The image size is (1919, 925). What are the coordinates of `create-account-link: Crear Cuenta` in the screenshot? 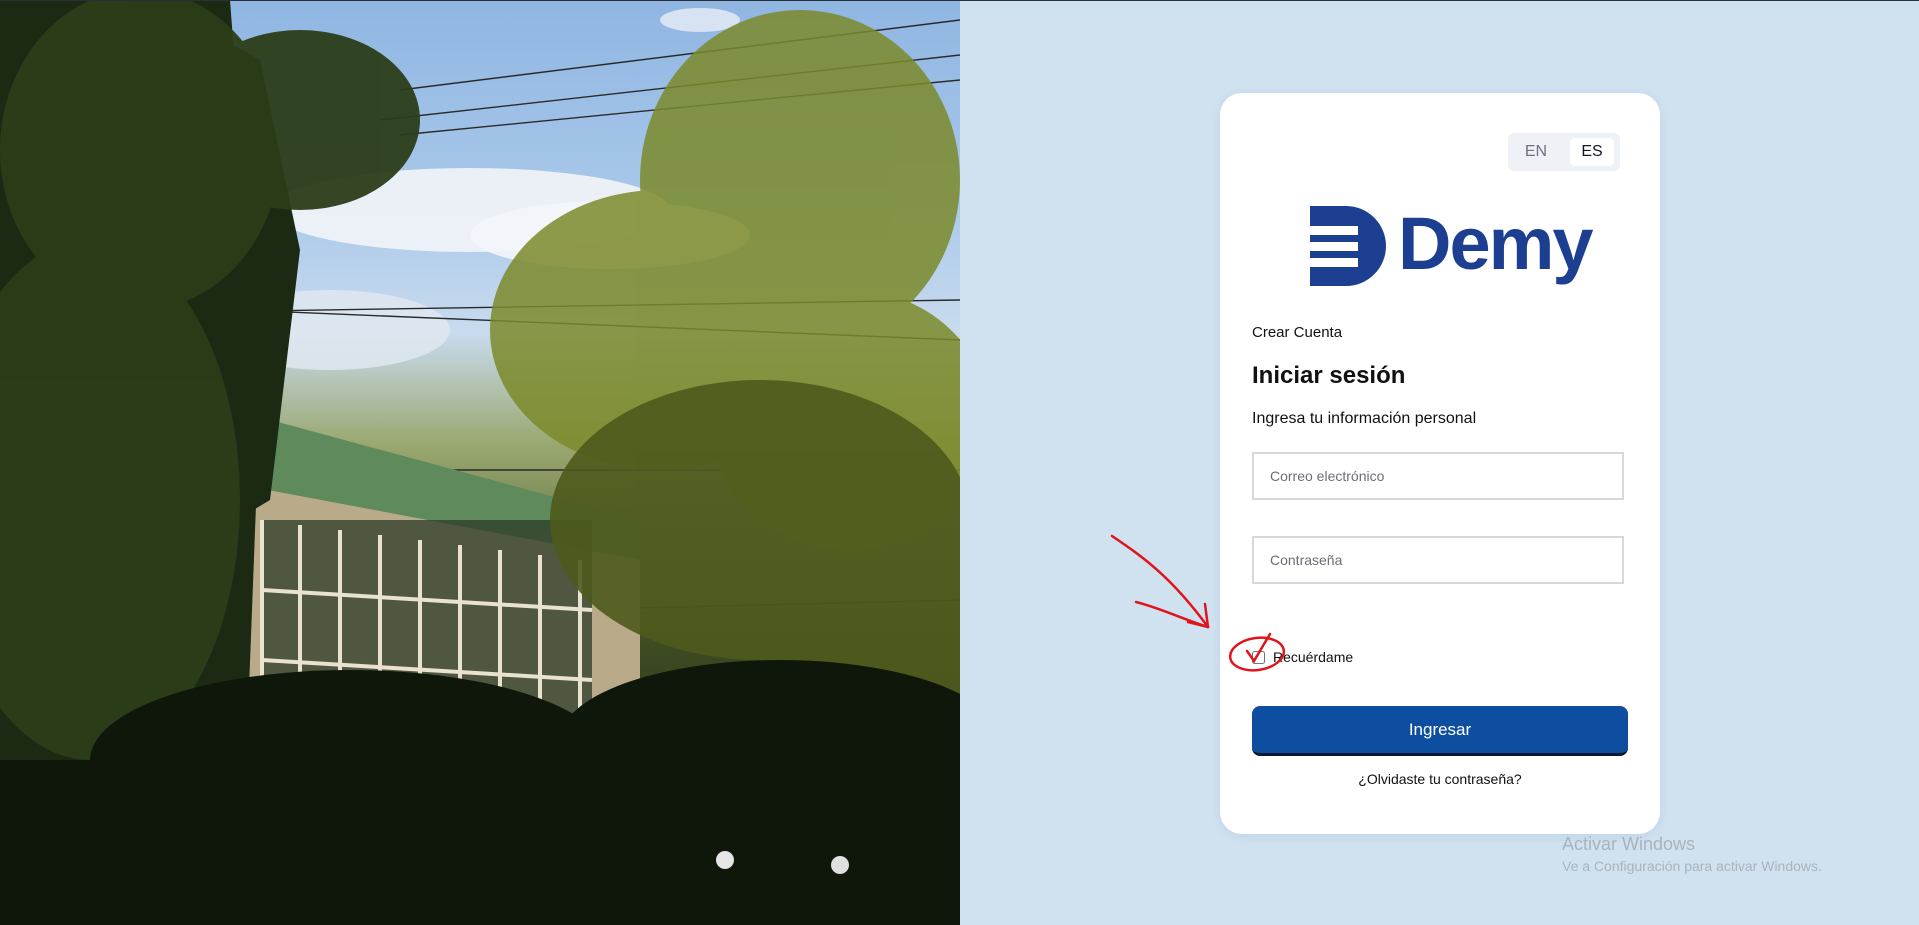 It's located at (1297, 332).